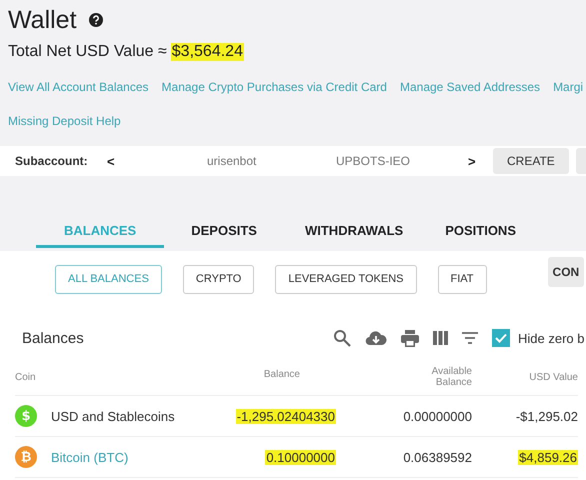 Image resolution: width=586 pixels, height=480 pixels. I want to click on filter-icon, so click(470, 338).